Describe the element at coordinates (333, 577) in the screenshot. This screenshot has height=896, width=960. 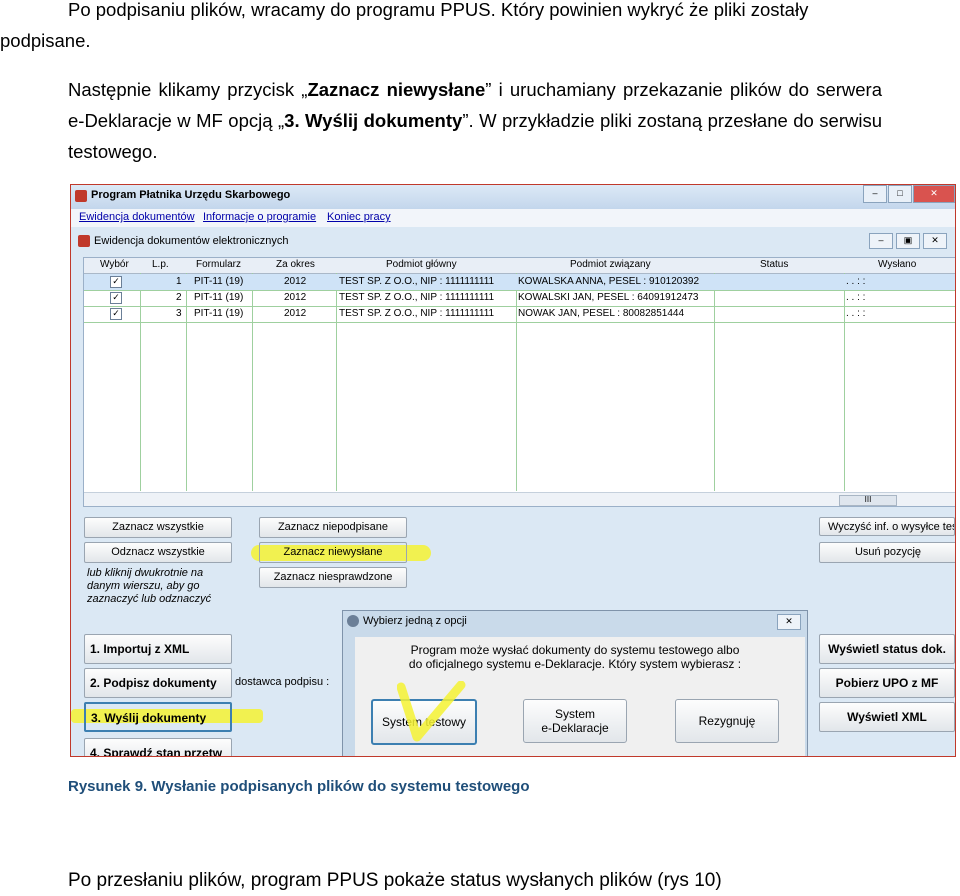
I see `select-unchecked-button: Zaznacz niesprawdzone` at that location.